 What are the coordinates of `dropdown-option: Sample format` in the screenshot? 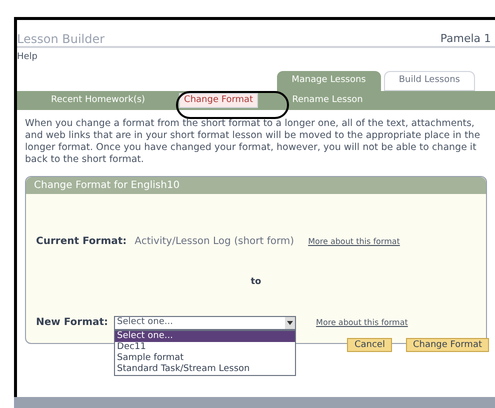 It's located at (205, 358).